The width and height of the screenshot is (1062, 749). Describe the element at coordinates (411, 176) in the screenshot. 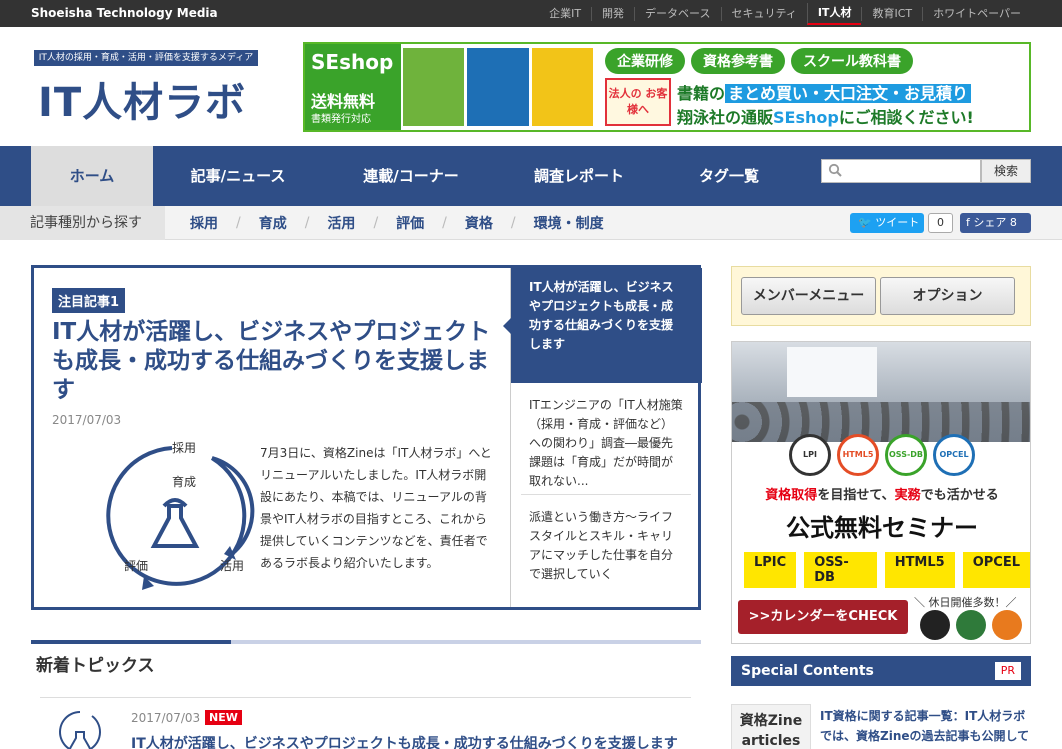

I see `nav-series: 連載/コーナー` at that location.